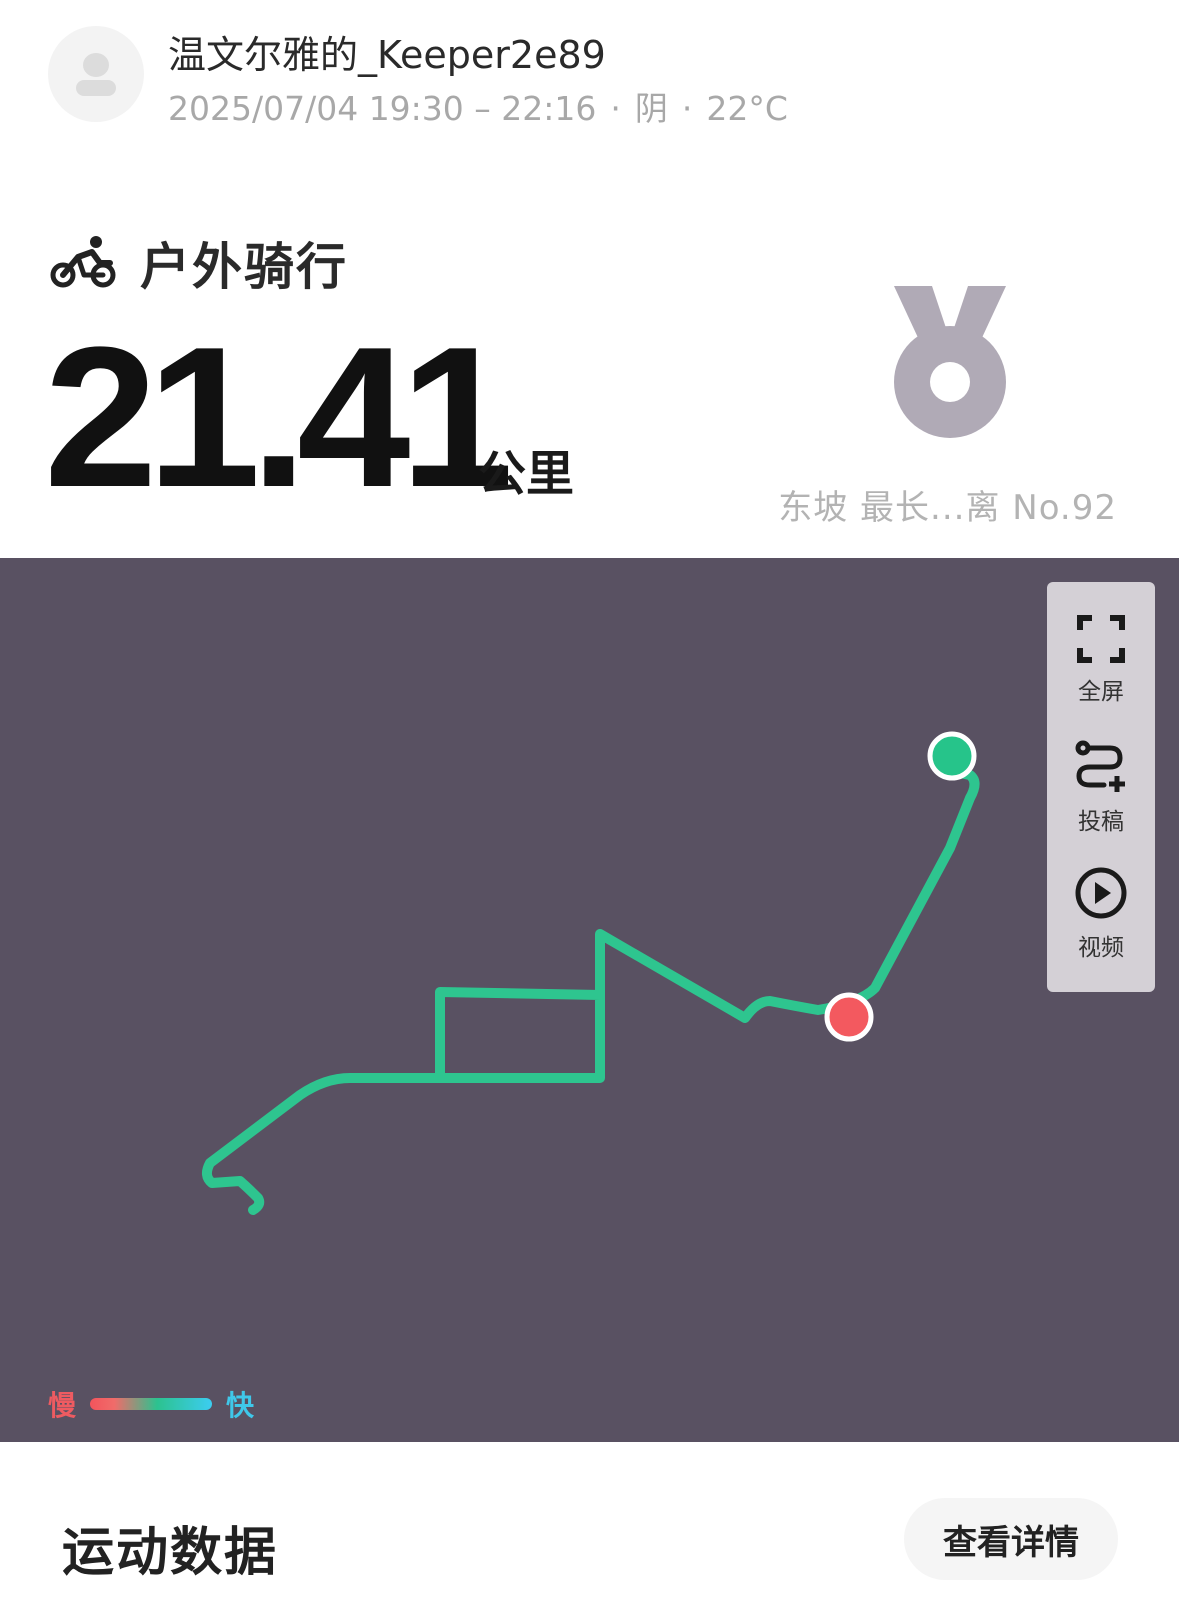 The width and height of the screenshot is (1179, 1618). I want to click on date-range: 2025/07/04 19:30 – 22:16, so click(382, 108).